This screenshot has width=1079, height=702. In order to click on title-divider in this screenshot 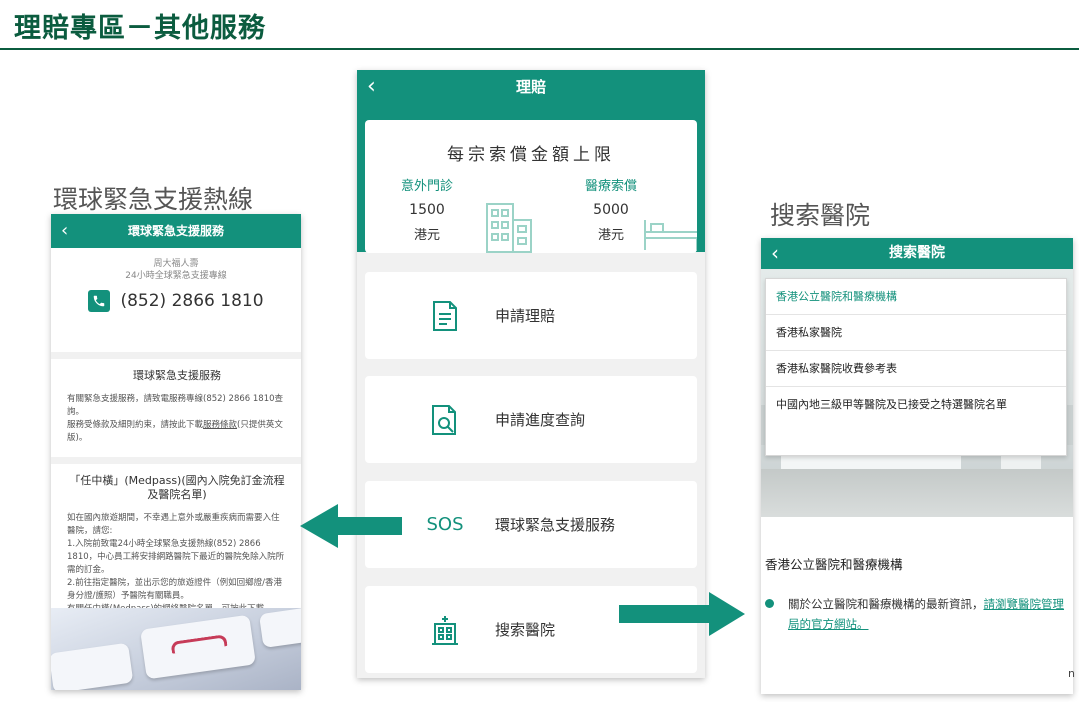, I will do `click(539, 49)`.